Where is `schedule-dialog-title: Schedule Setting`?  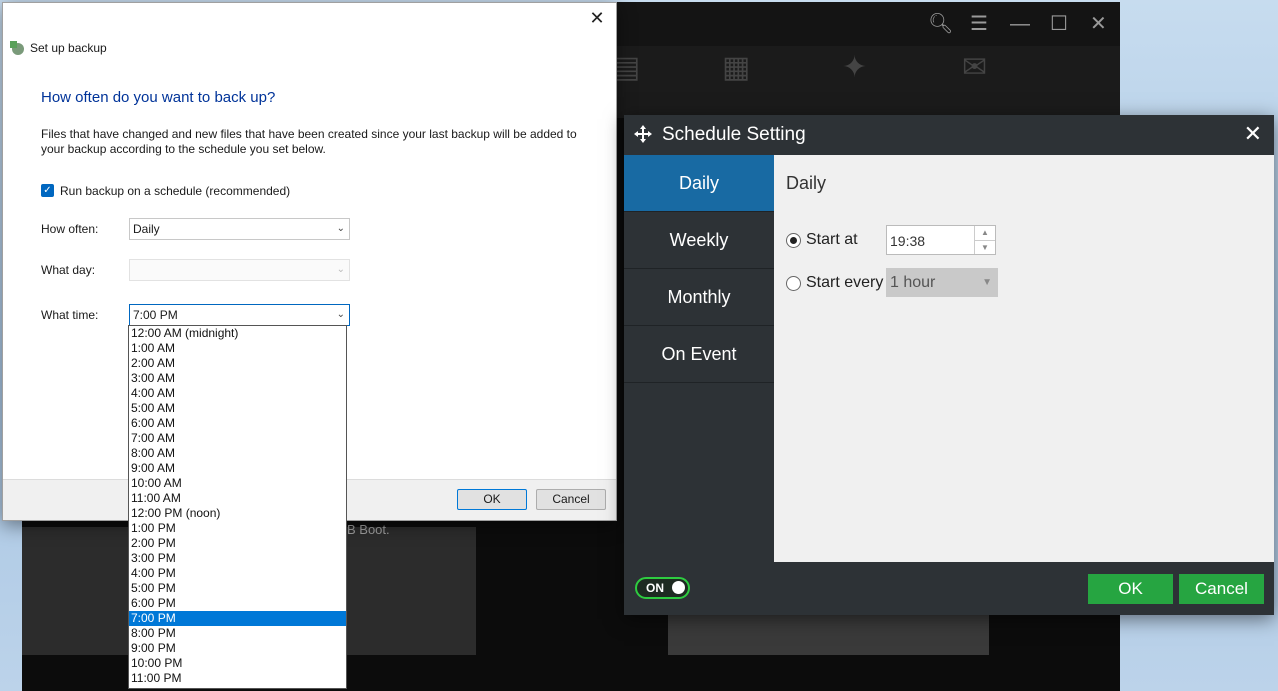
schedule-dialog-title: Schedule Setting is located at coordinates (734, 134).